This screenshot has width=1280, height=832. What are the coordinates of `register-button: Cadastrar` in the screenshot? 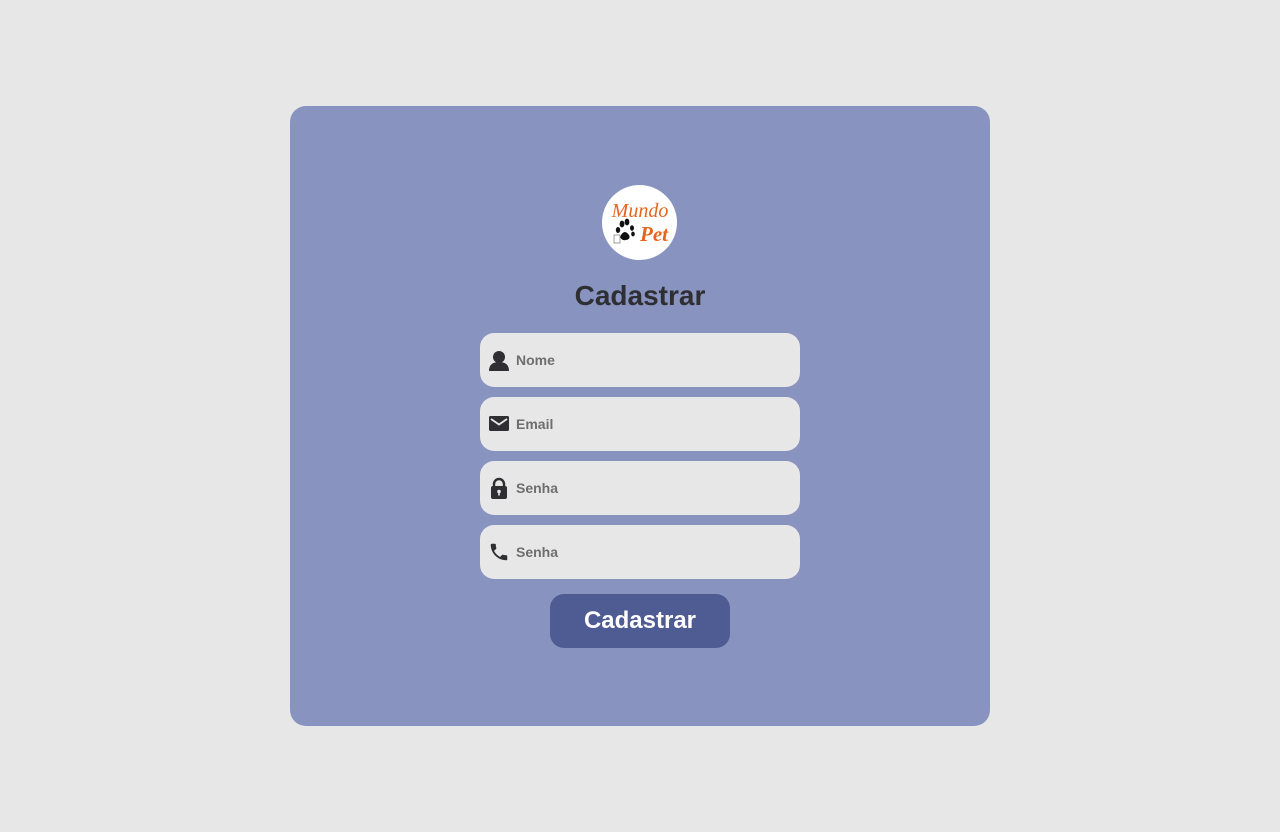 It's located at (640, 621).